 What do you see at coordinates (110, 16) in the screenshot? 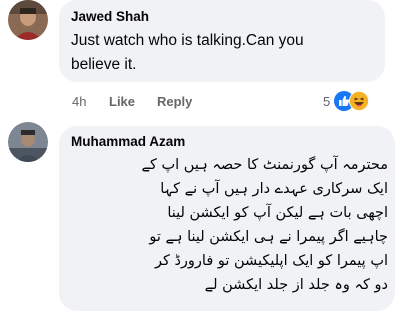
I see `comment-author: Jawed Shah` at bounding box center [110, 16].